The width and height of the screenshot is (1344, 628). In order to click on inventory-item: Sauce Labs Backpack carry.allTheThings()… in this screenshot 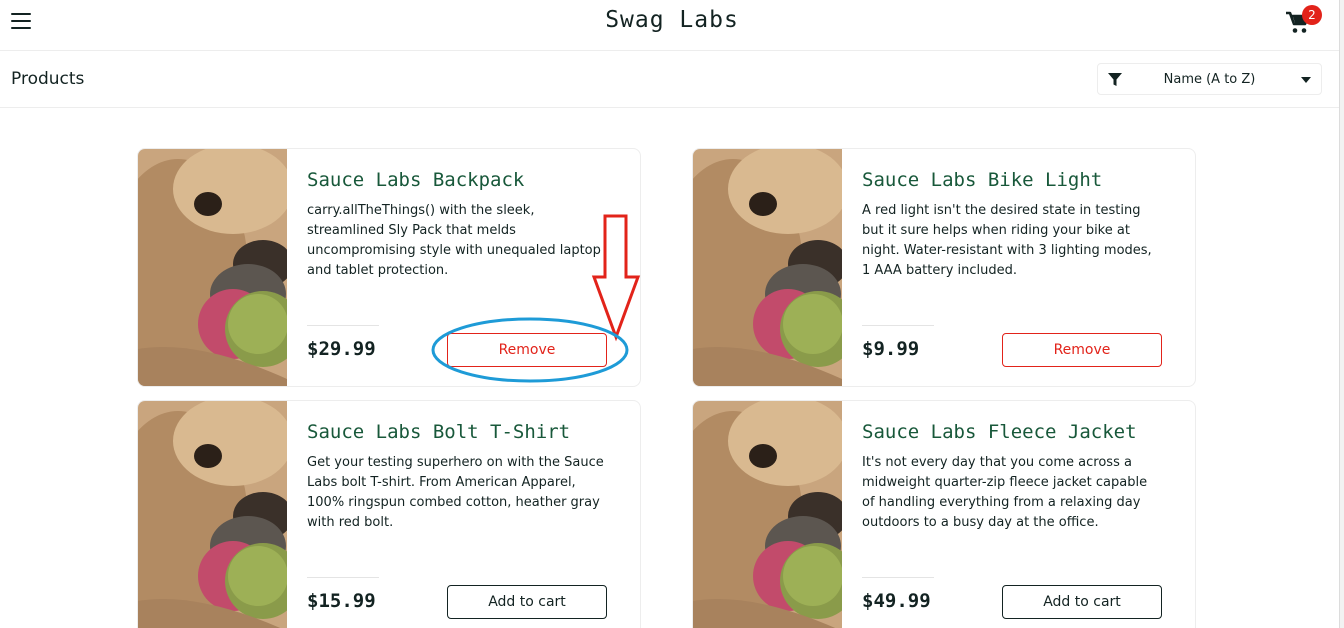, I will do `click(389, 267)`.